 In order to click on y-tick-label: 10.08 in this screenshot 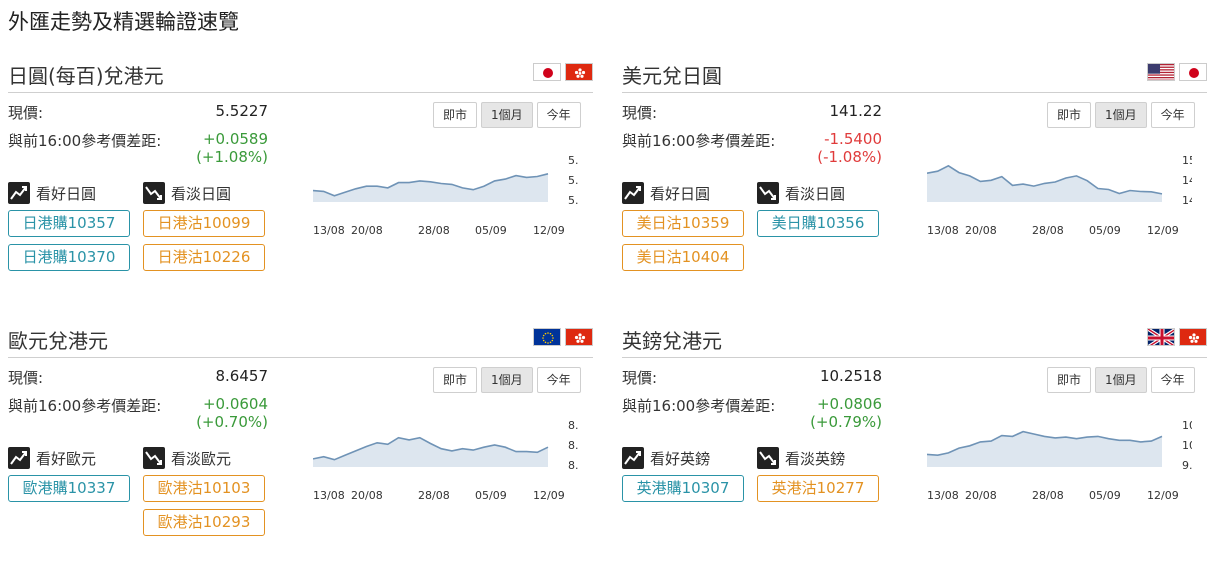, I will do `click(1187, 445)`.